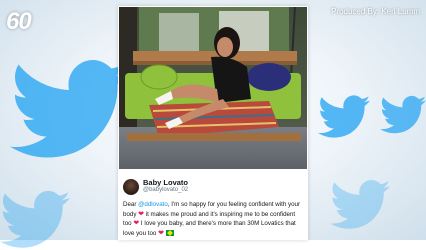  What do you see at coordinates (131, 204) in the screenshot?
I see `tweet-text-segment: Dear` at bounding box center [131, 204].